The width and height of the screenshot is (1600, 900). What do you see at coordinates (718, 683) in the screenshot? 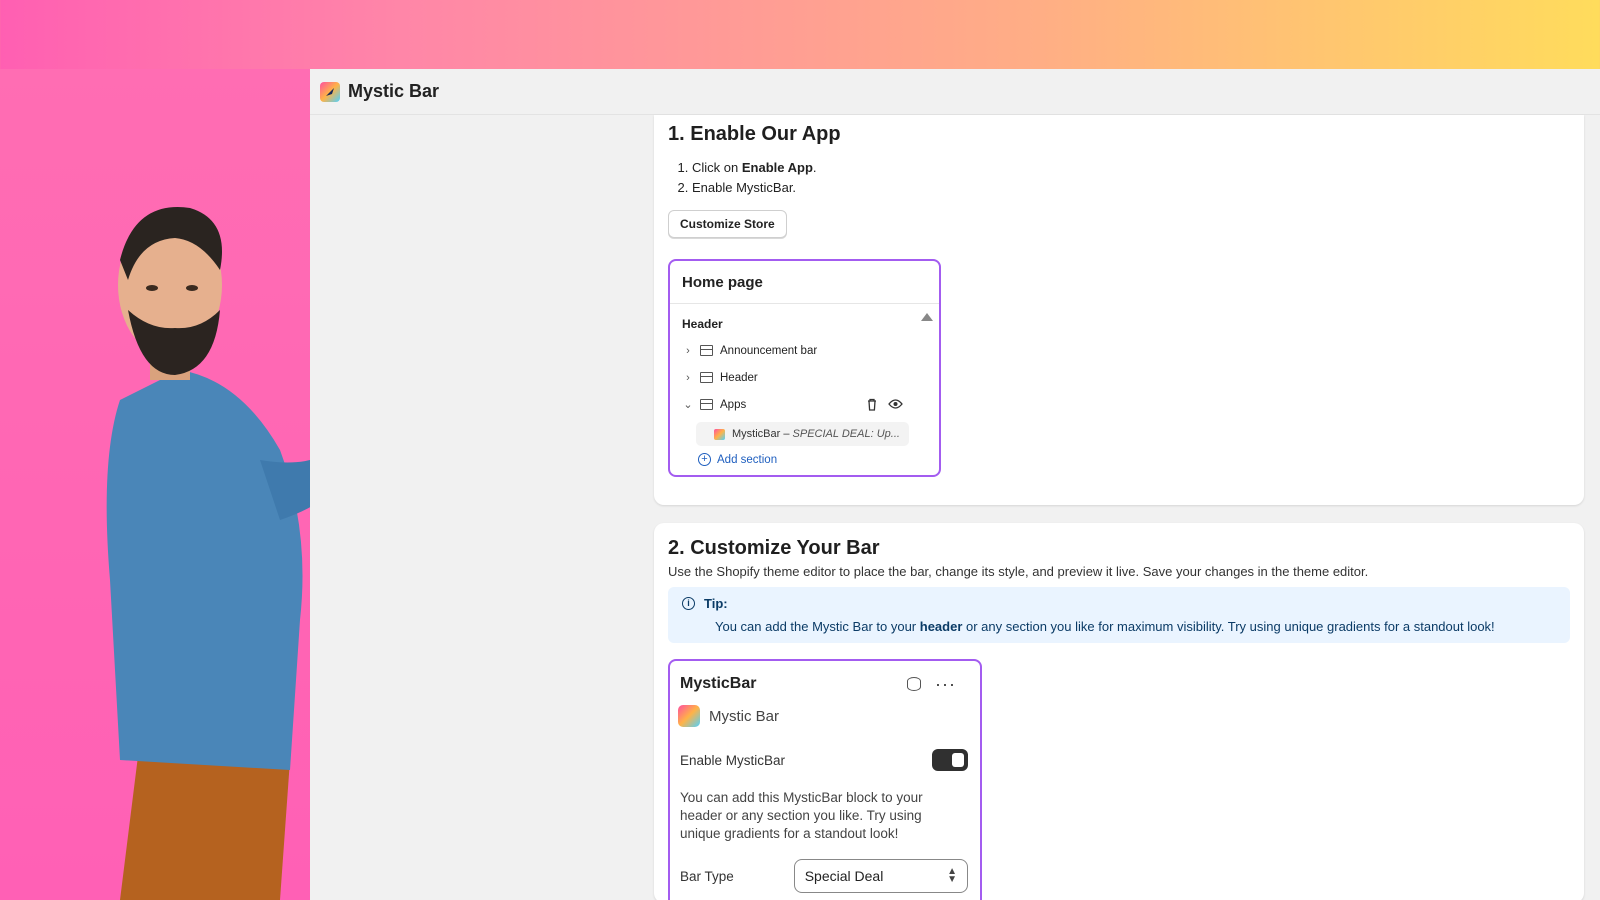
I see `panel-title: MysticBar` at bounding box center [718, 683].